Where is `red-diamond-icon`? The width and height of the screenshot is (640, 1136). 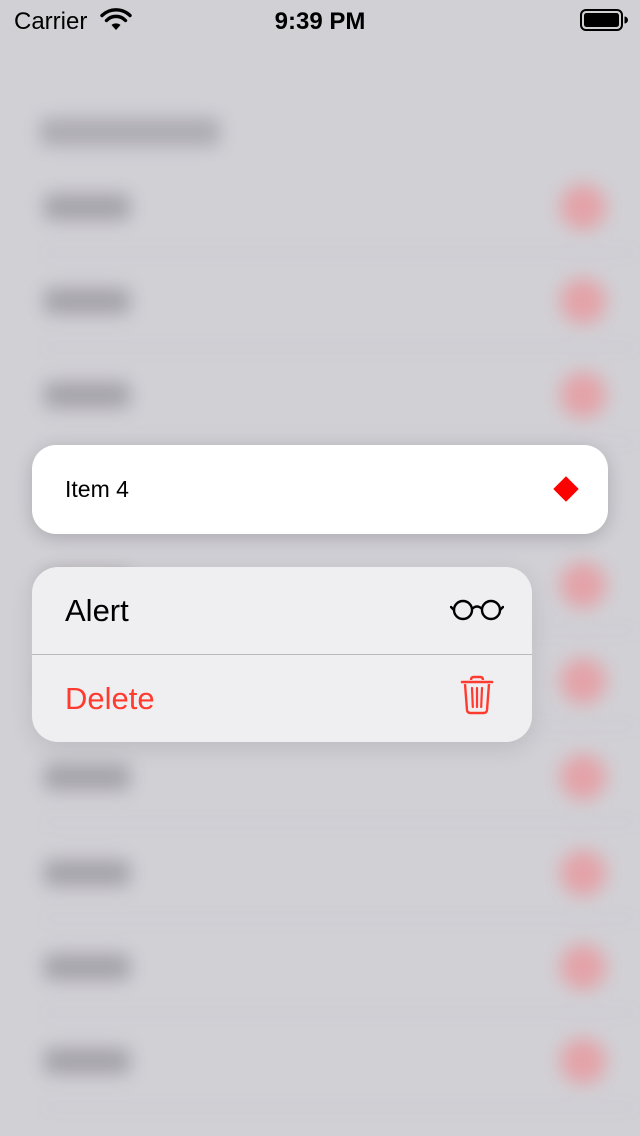 red-diamond-icon is located at coordinates (566, 489).